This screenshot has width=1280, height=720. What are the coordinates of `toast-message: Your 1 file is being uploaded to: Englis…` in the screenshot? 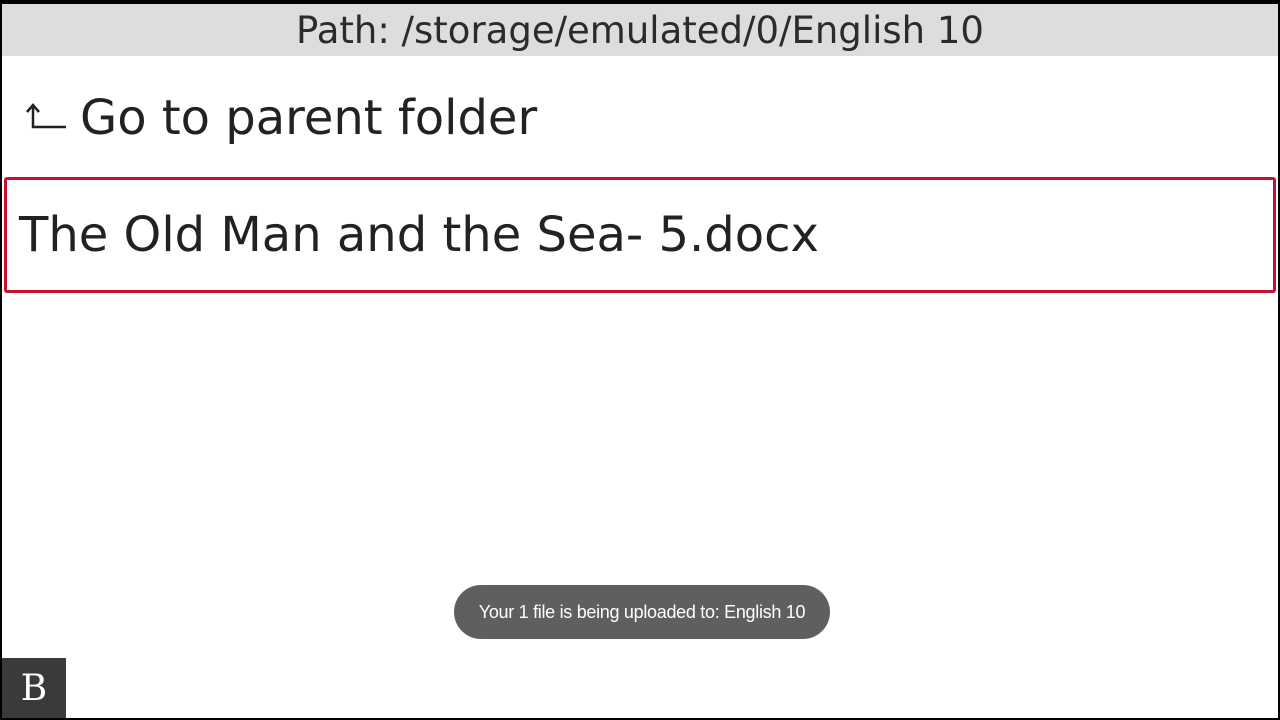 It's located at (642, 611).